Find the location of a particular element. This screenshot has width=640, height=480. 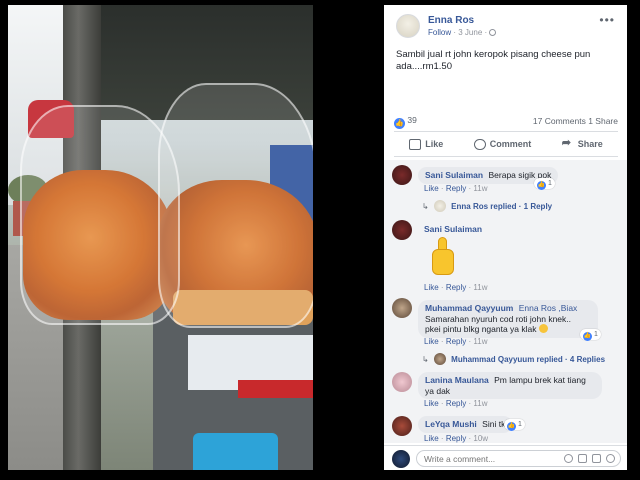

comment-bubble: LeYqa Mushi Sini tk is located at coordinates (465, 424).